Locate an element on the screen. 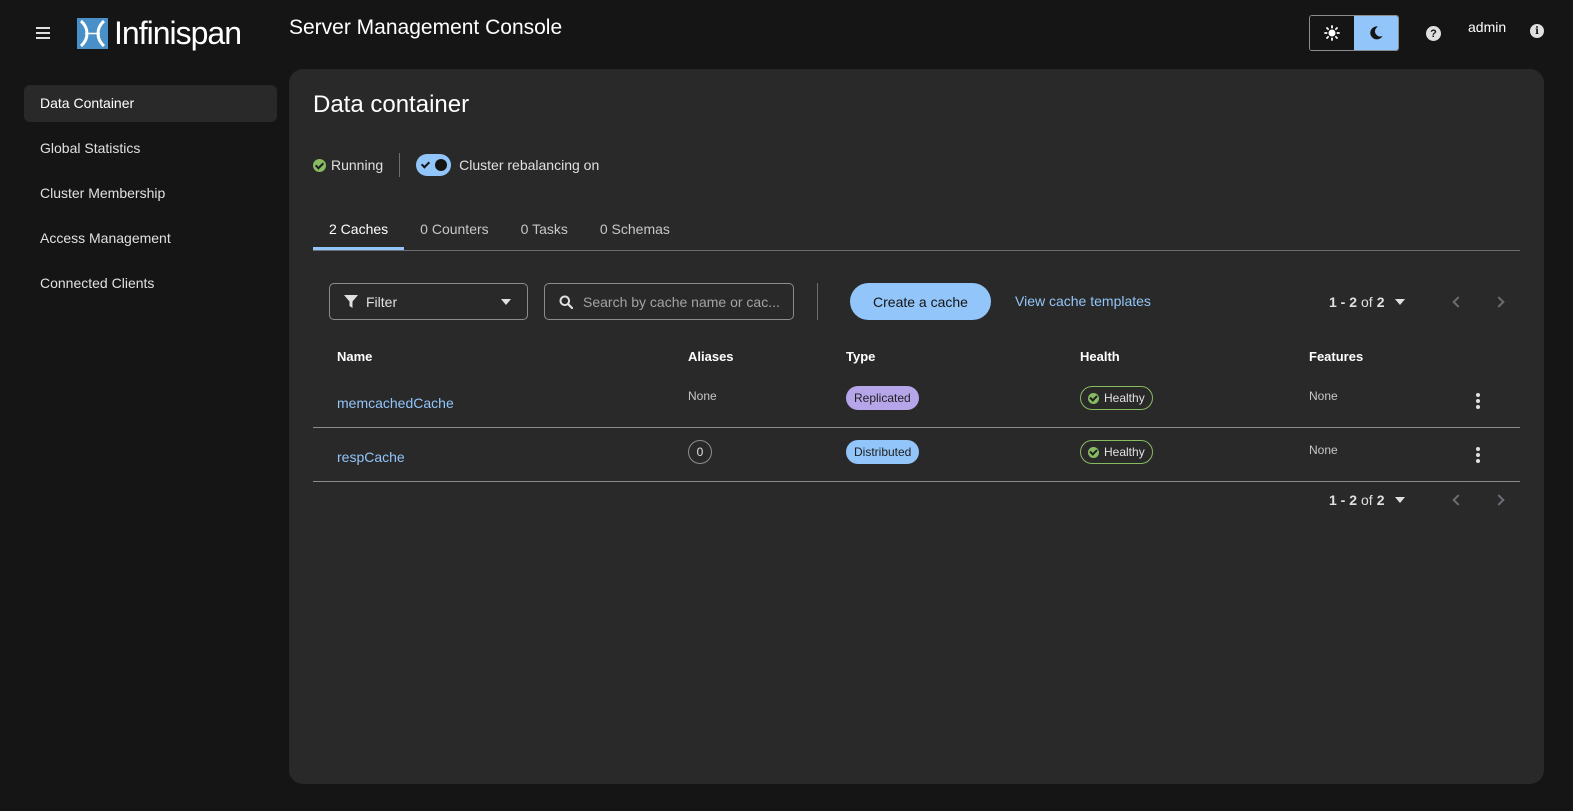  create-cache-button: Create a cache is located at coordinates (920, 301).